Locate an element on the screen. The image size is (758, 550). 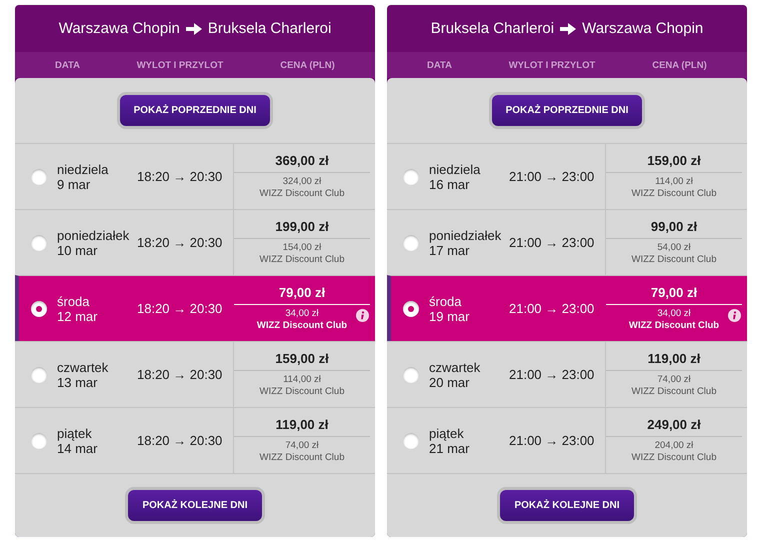
flight-row: niedziela 9 mar 18:20 → 20:30 369,00 zł 324,00 zł WIZZ Discount Club is located at coordinates (195, 176).